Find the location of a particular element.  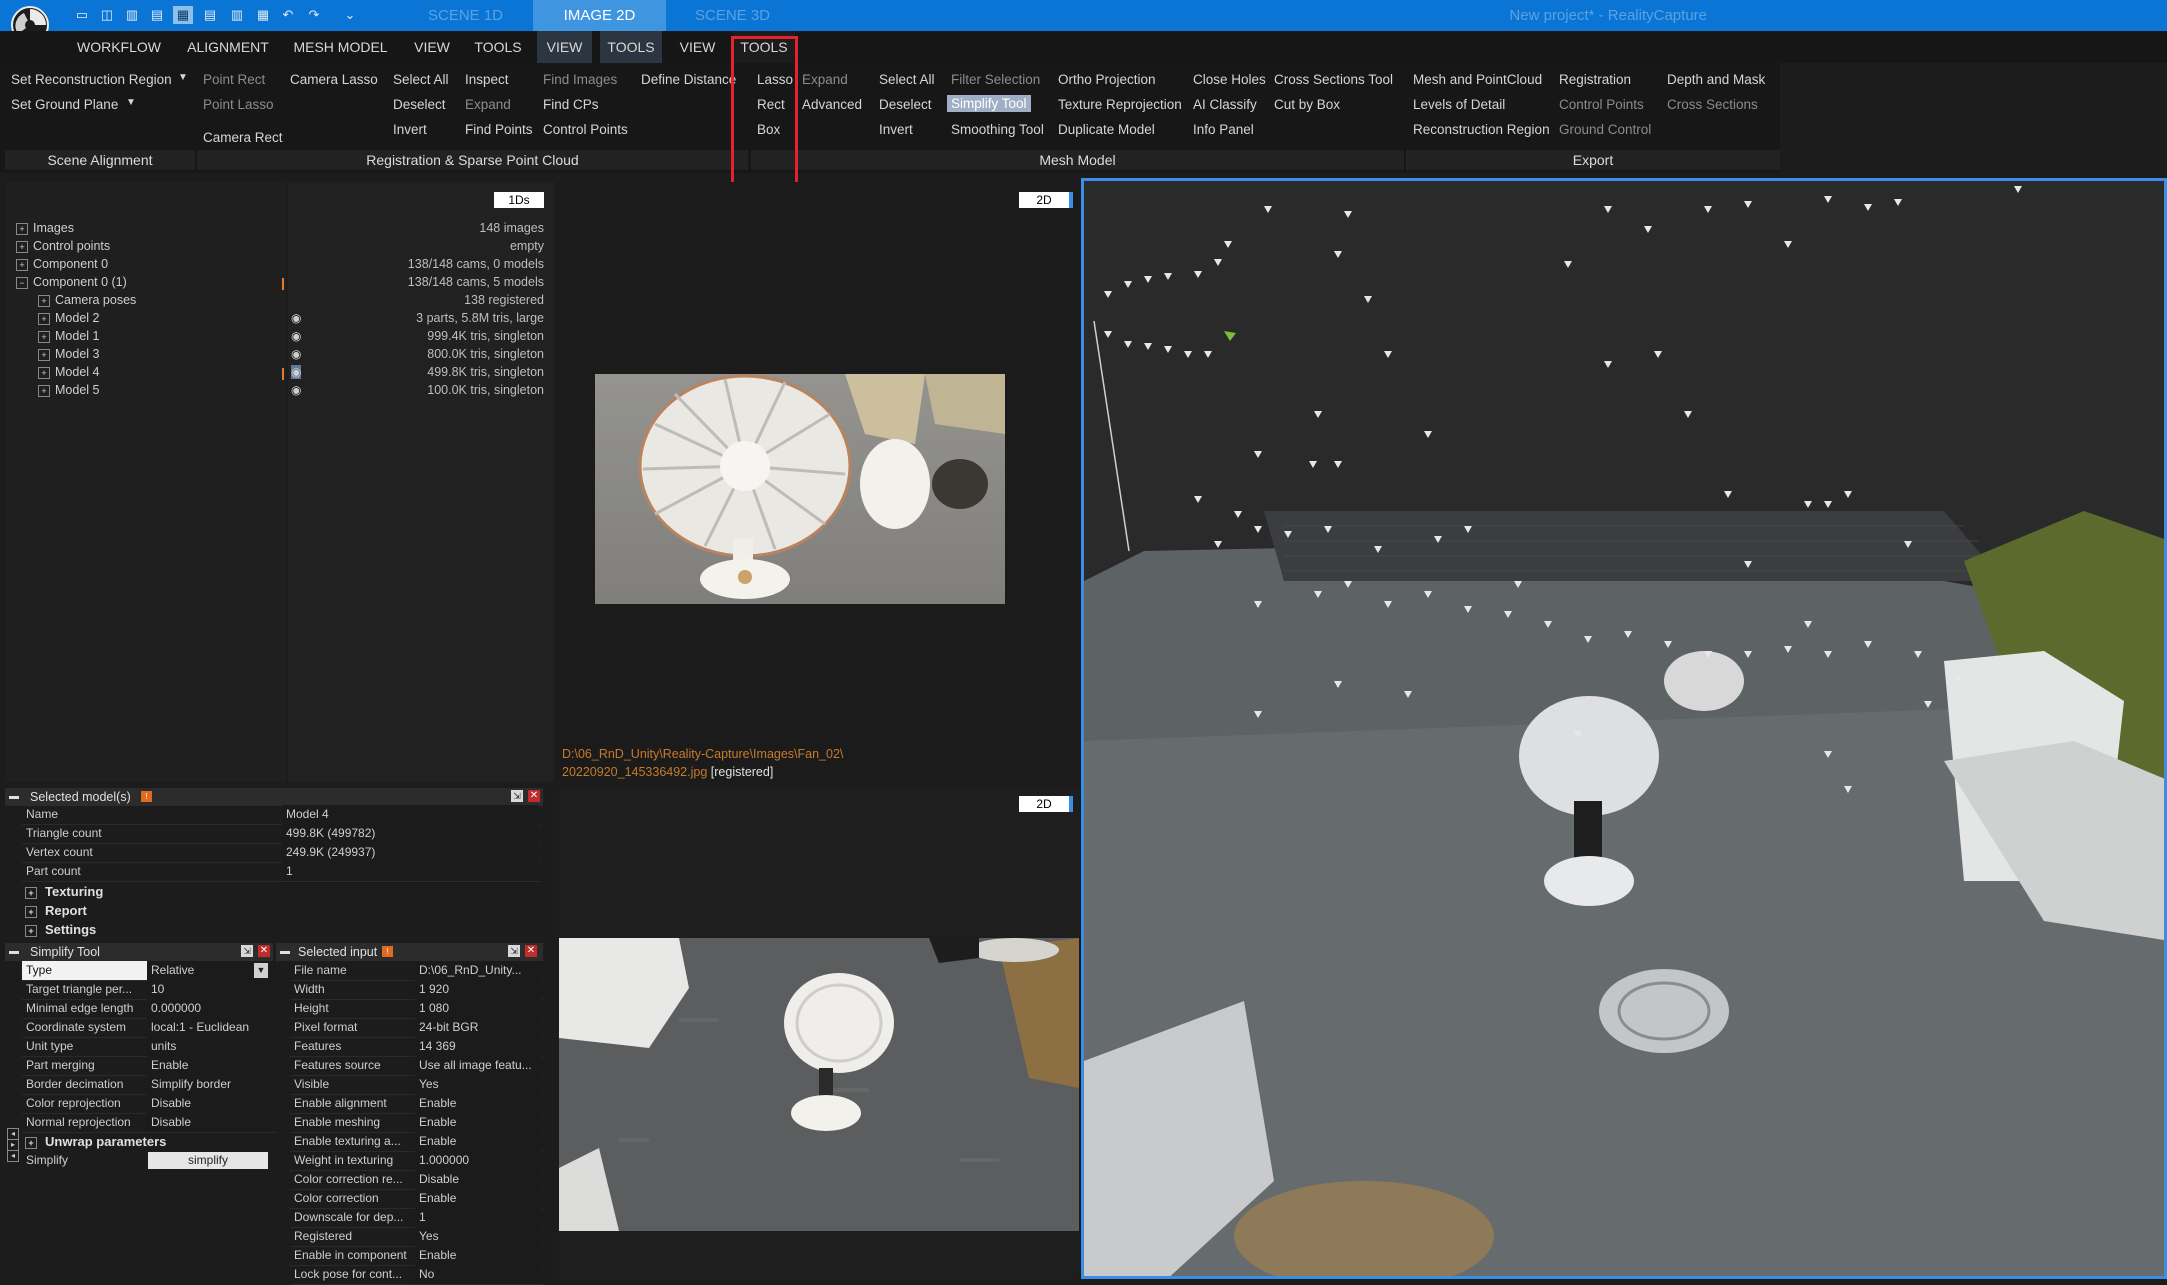

ai-classify-button: AI Classify is located at coordinates (1225, 104).